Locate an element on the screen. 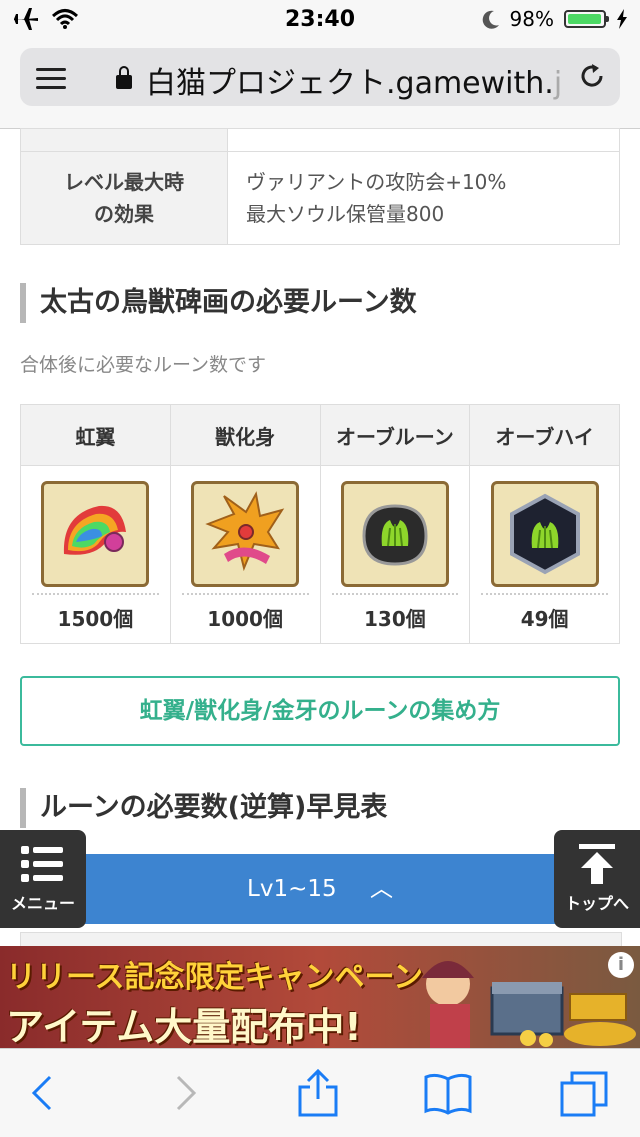  moon-icon is located at coordinates (490, 19).